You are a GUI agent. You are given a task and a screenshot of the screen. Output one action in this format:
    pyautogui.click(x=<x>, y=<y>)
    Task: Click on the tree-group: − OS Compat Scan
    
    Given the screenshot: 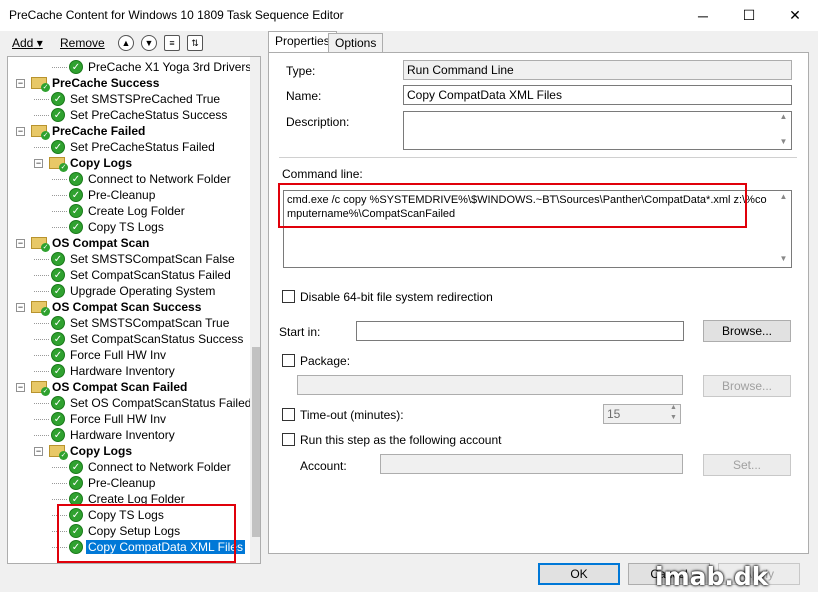 What is the action you would take?
    pyautogui.click(x=83, y=243)
    